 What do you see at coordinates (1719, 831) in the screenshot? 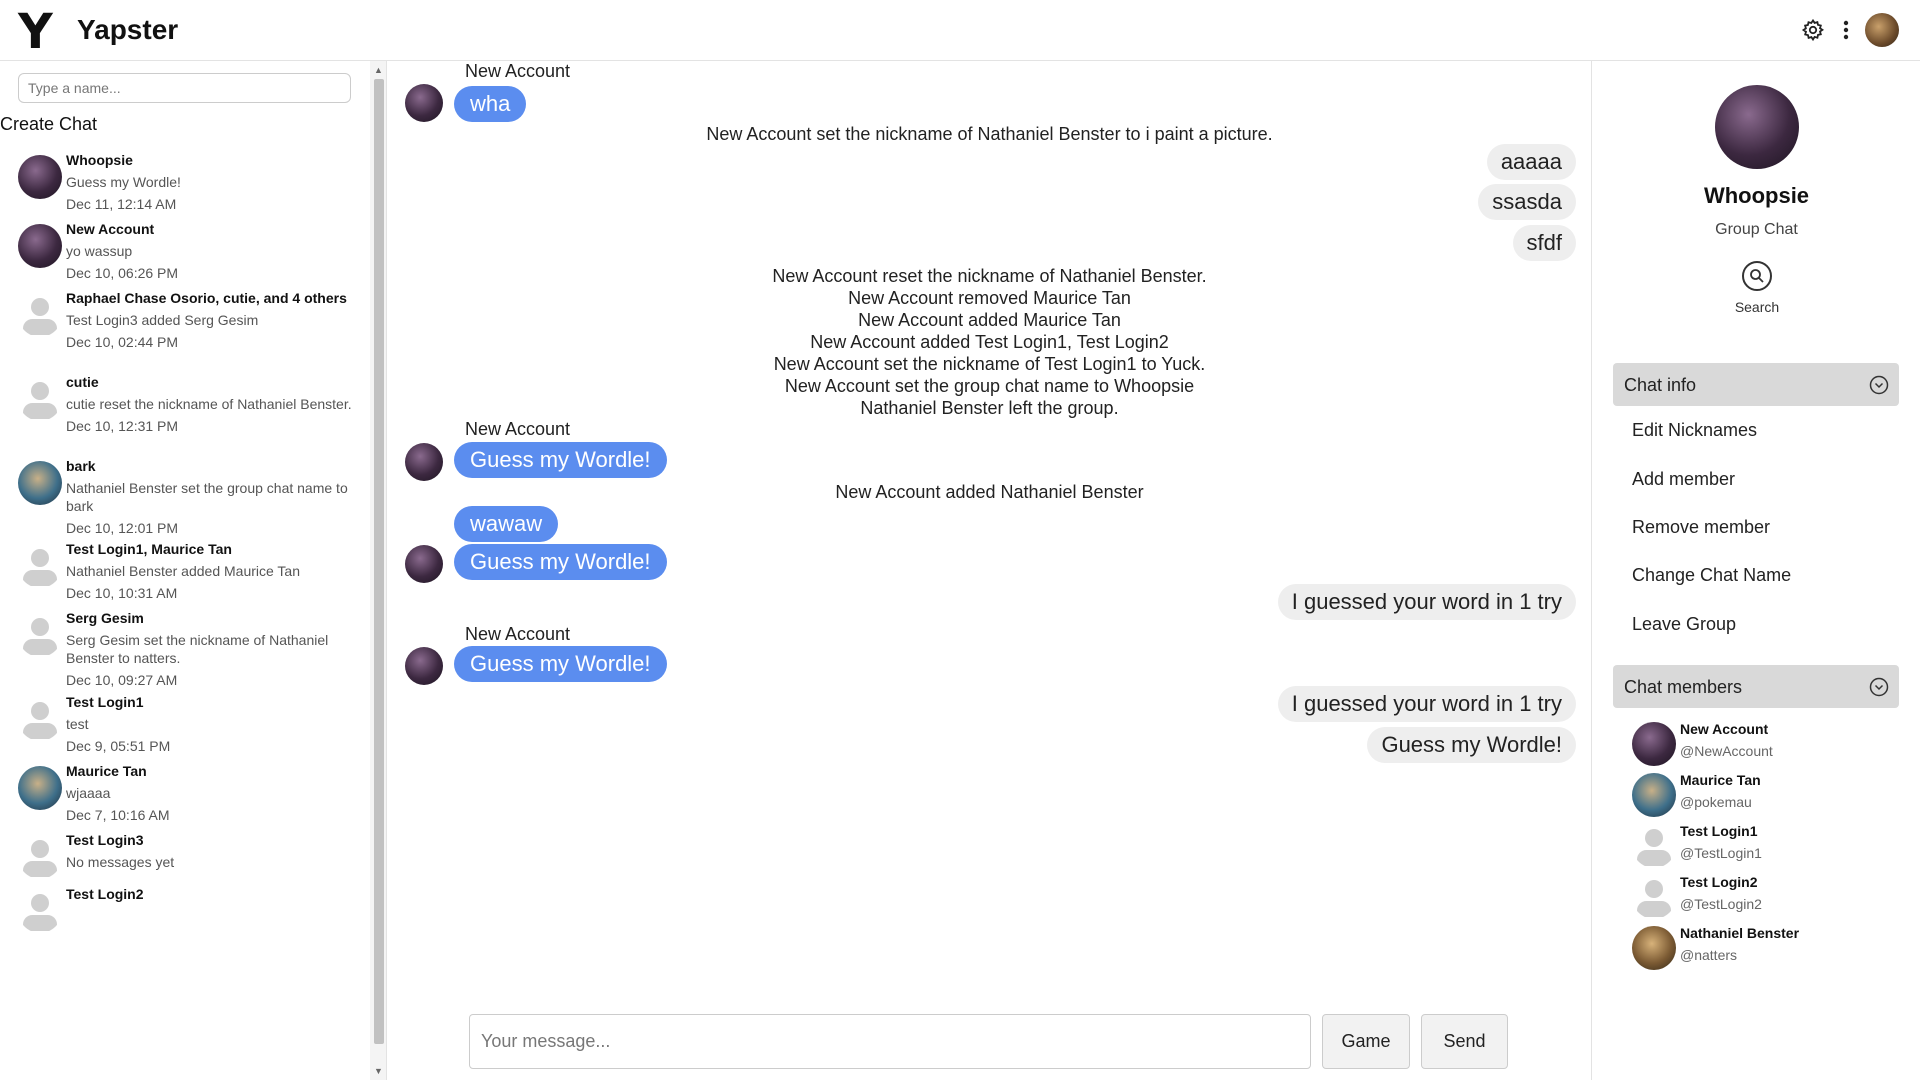
I see `member-name: Test Login1` at bounding box center [1719, 831].